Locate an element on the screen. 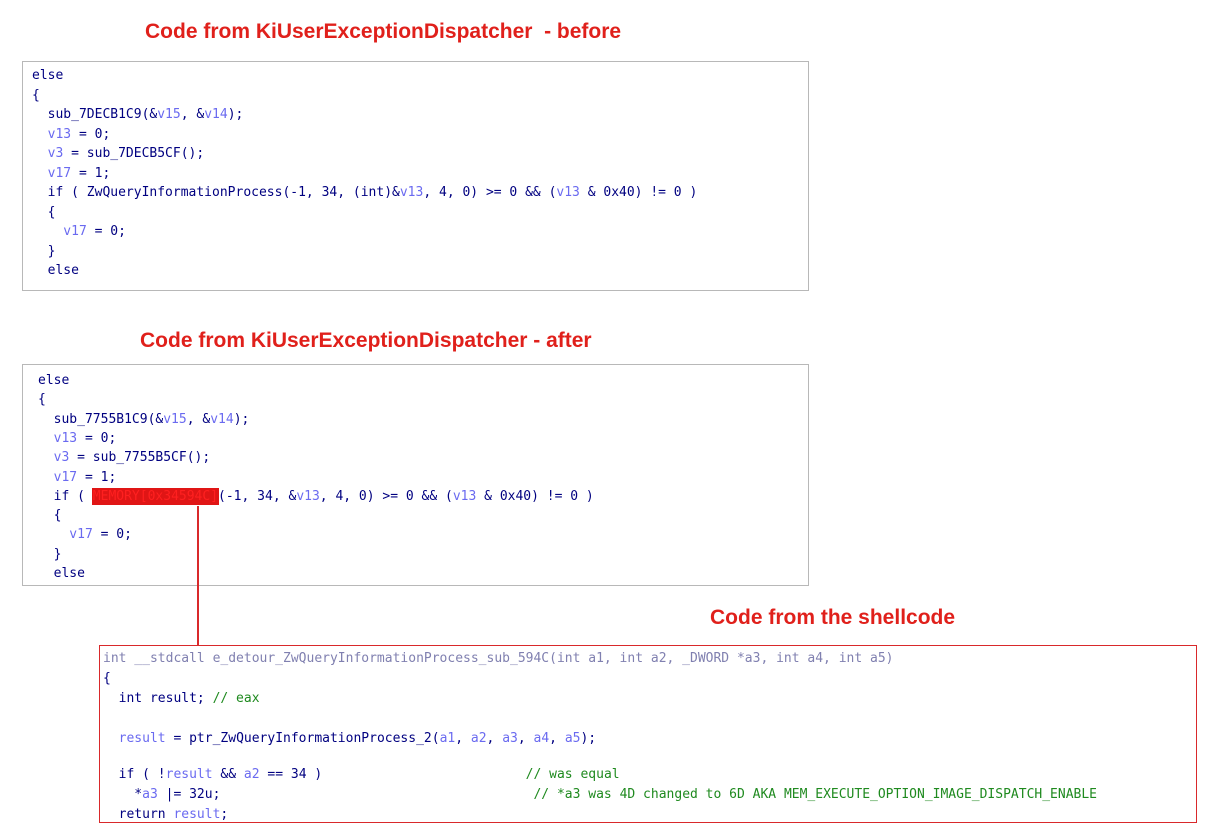  highlighted-token: MEMORY[0x34594C] is located at coordinates (155, 496).